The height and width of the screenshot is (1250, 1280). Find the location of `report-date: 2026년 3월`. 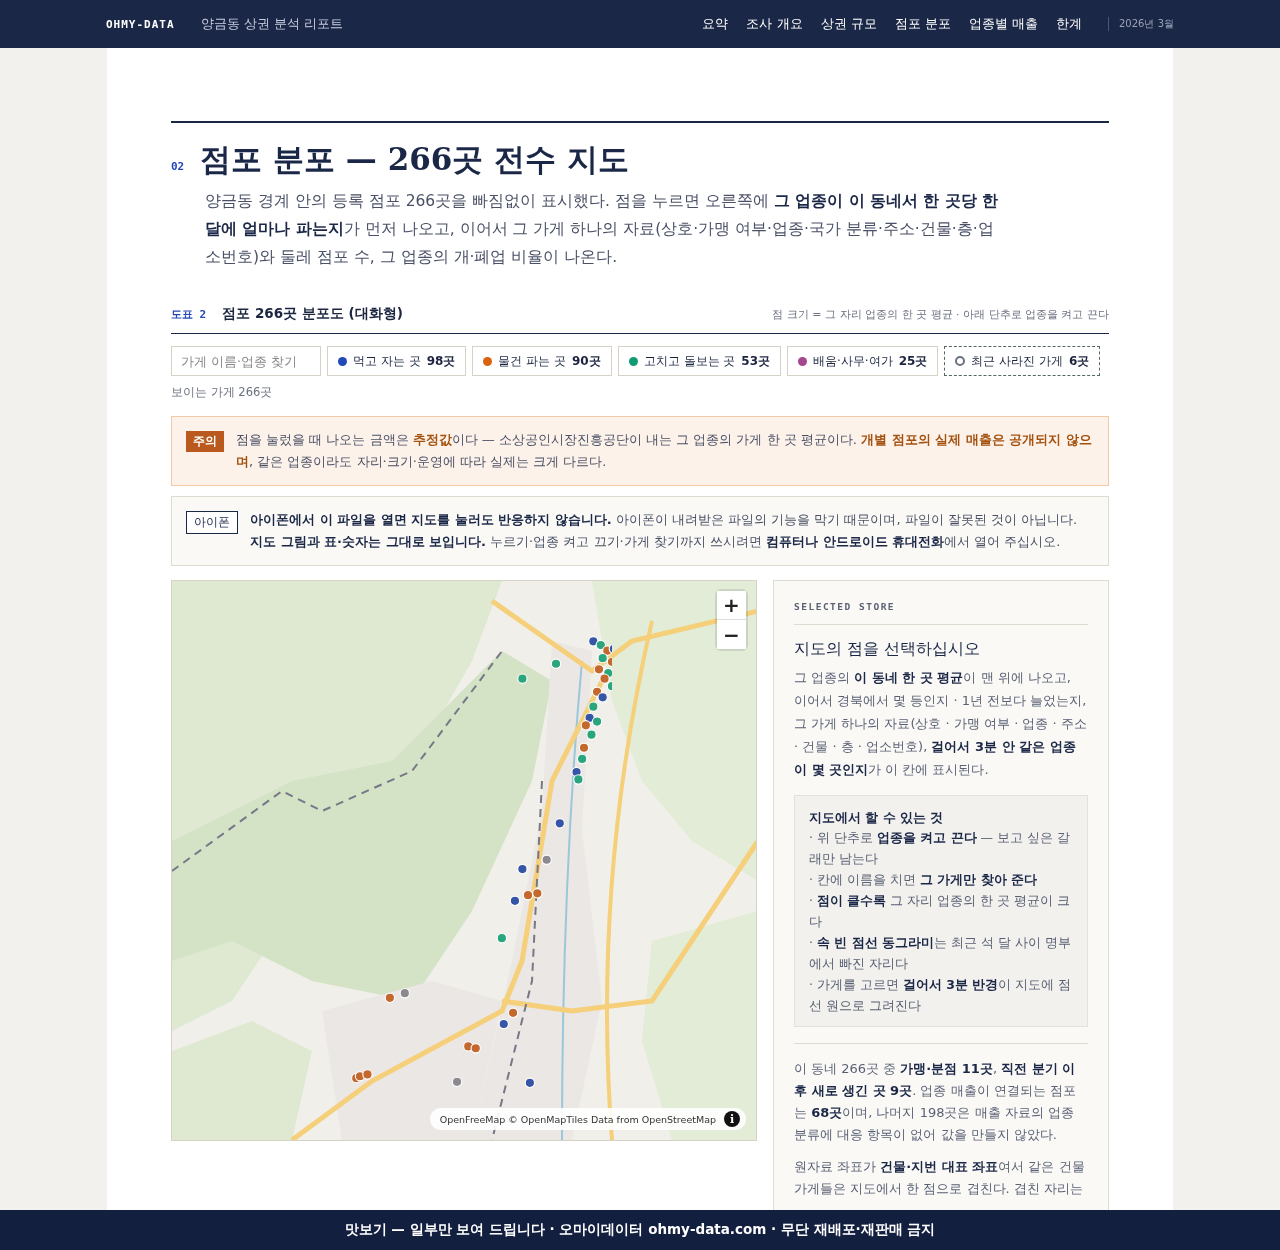

report-date: 2026년 3월 is located at coordinates (1141, 24).